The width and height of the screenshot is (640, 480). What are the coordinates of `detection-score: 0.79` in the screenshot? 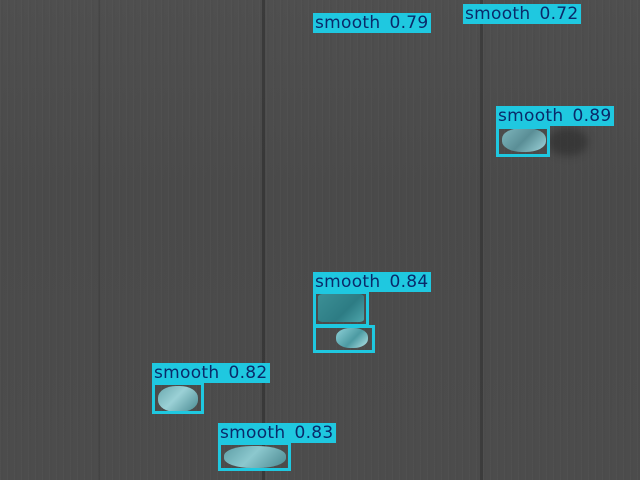 It's located at (409, 23).